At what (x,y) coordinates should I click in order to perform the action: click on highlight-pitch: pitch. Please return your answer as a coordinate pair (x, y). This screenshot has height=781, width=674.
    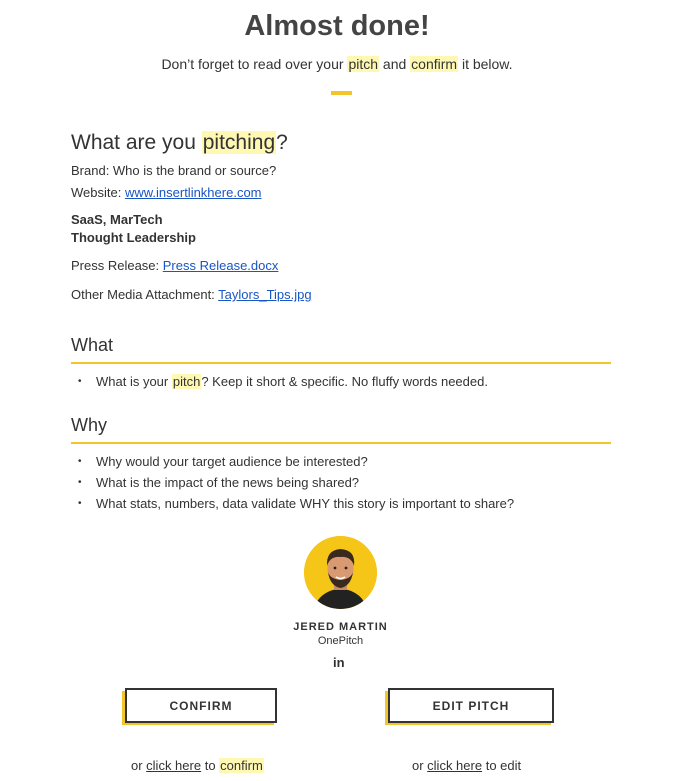
    Looking at the image, I should click on (363, 64).